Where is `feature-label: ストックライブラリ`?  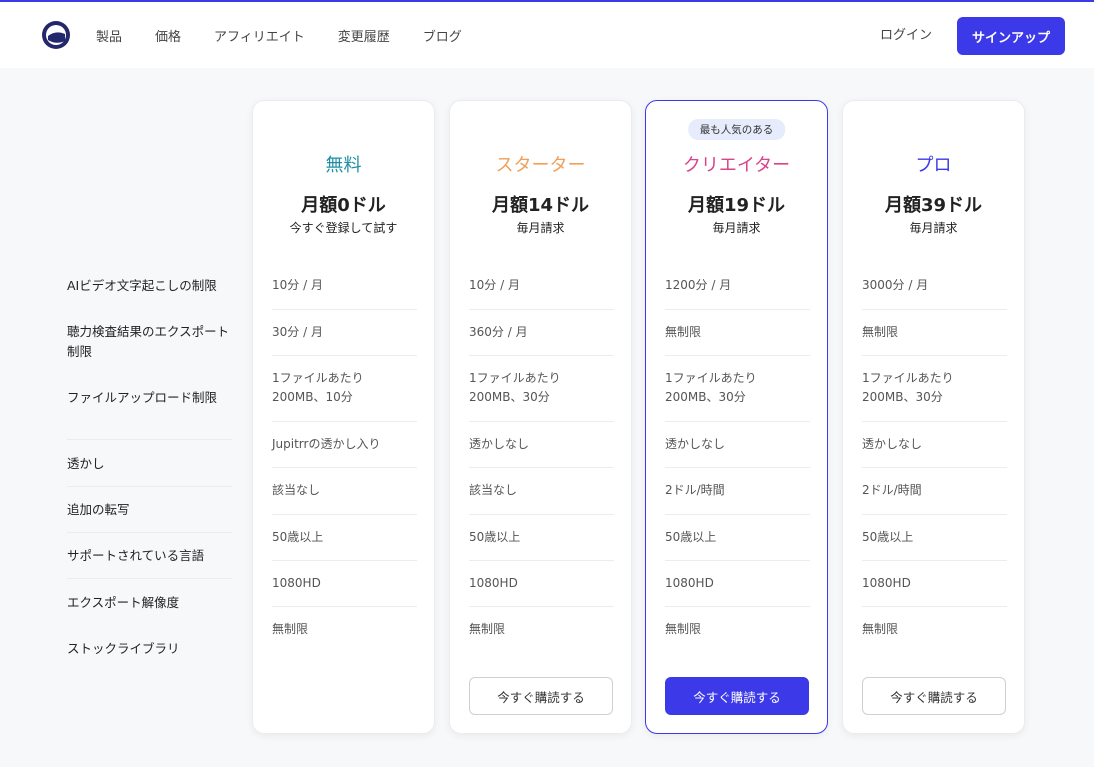 feature-label: ストックライブラリ is located at coordinates (123, 648).